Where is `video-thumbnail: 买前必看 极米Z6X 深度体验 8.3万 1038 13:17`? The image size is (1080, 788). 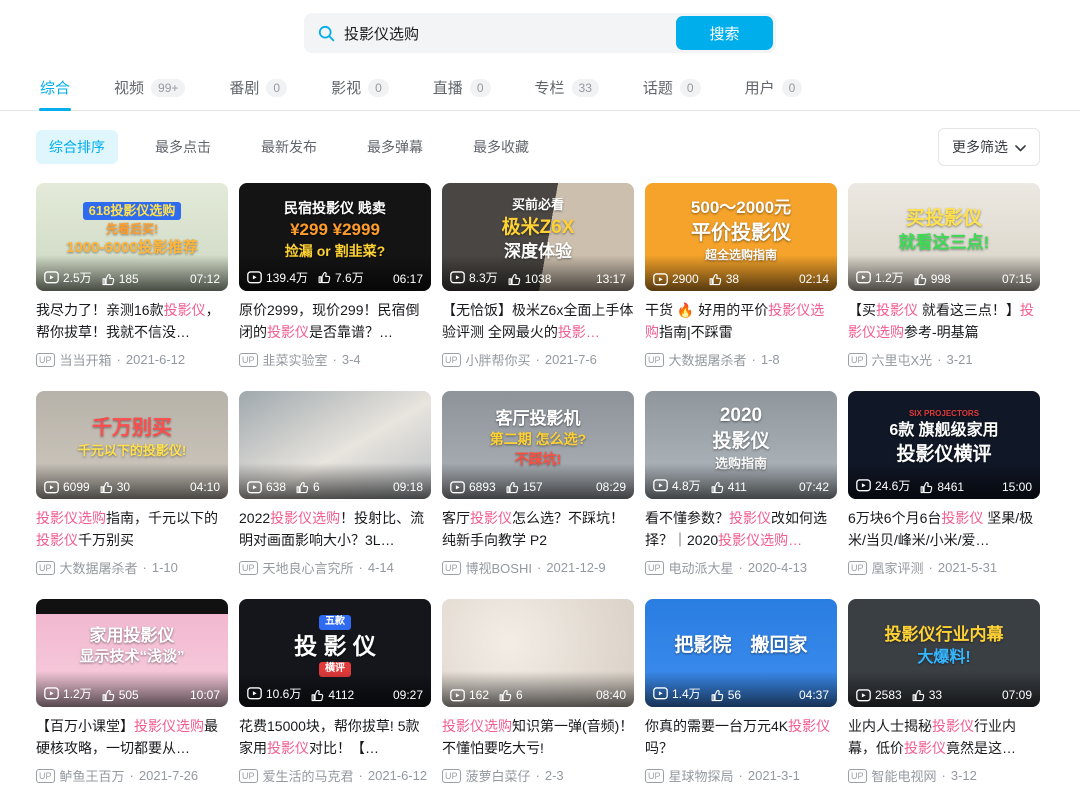
video-thumbnail: 买前必看 极米Z6X 深度体验 8.3万 1038 13:17 is located at coordinates (538, 237).